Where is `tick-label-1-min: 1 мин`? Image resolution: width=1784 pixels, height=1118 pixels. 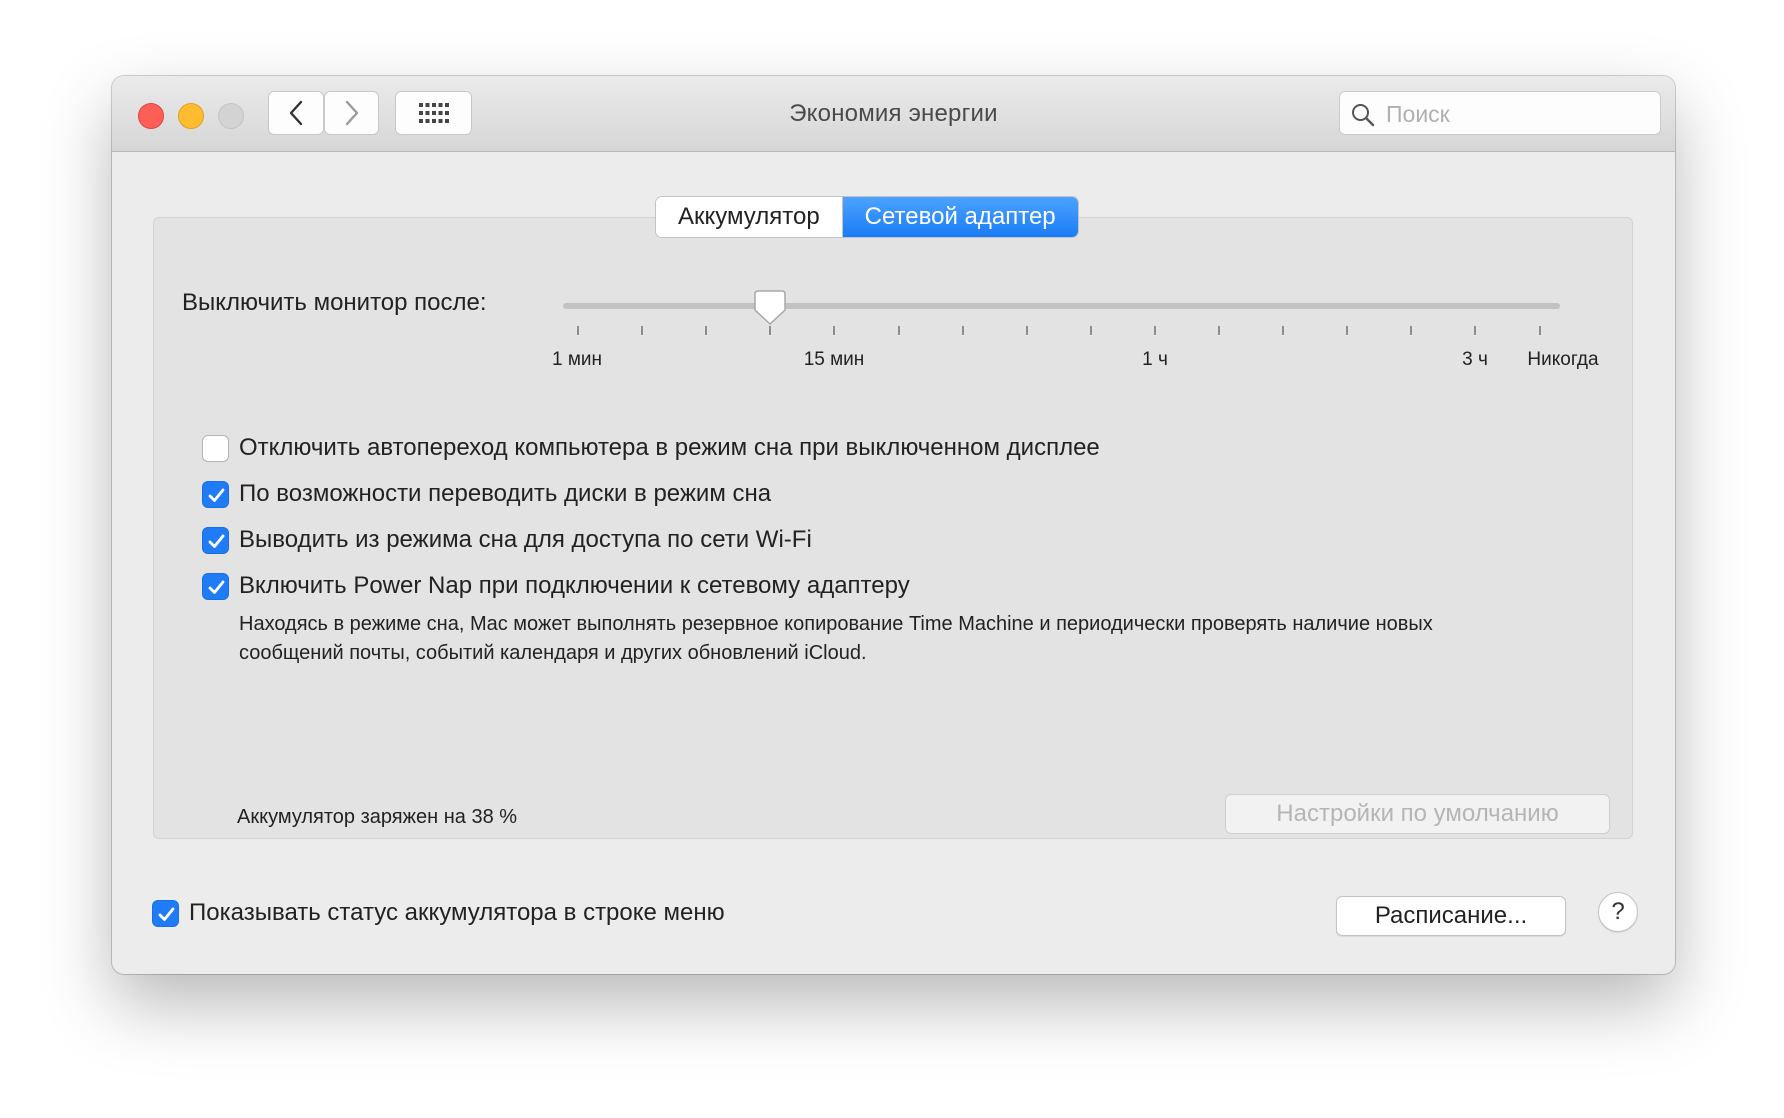 tick-label-1-min: 1 мин is located at coordinates (577, 359).